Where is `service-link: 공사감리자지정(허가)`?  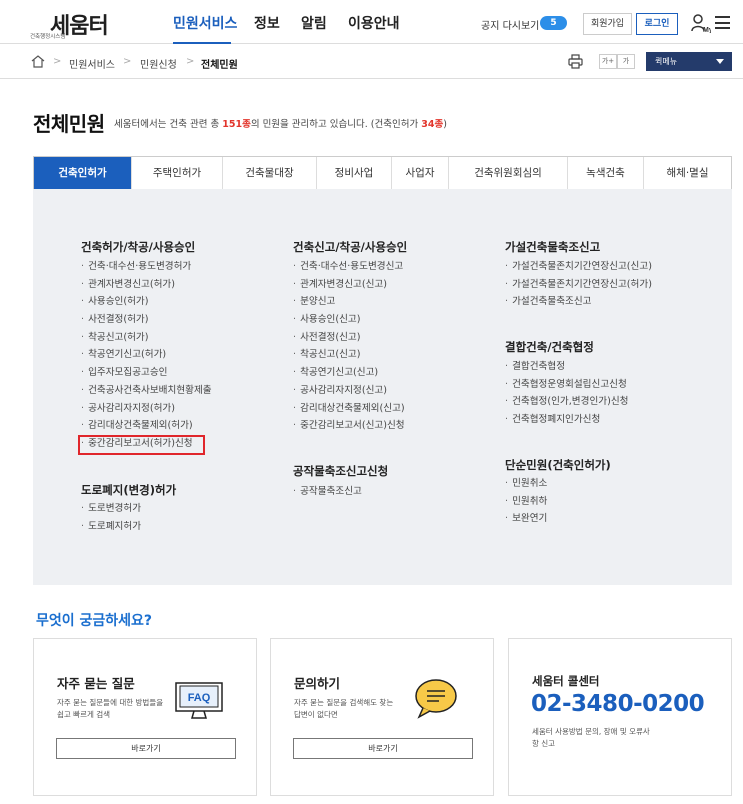
service-link: 공사감리자지정(허가) is located at coordinates (146, 409).